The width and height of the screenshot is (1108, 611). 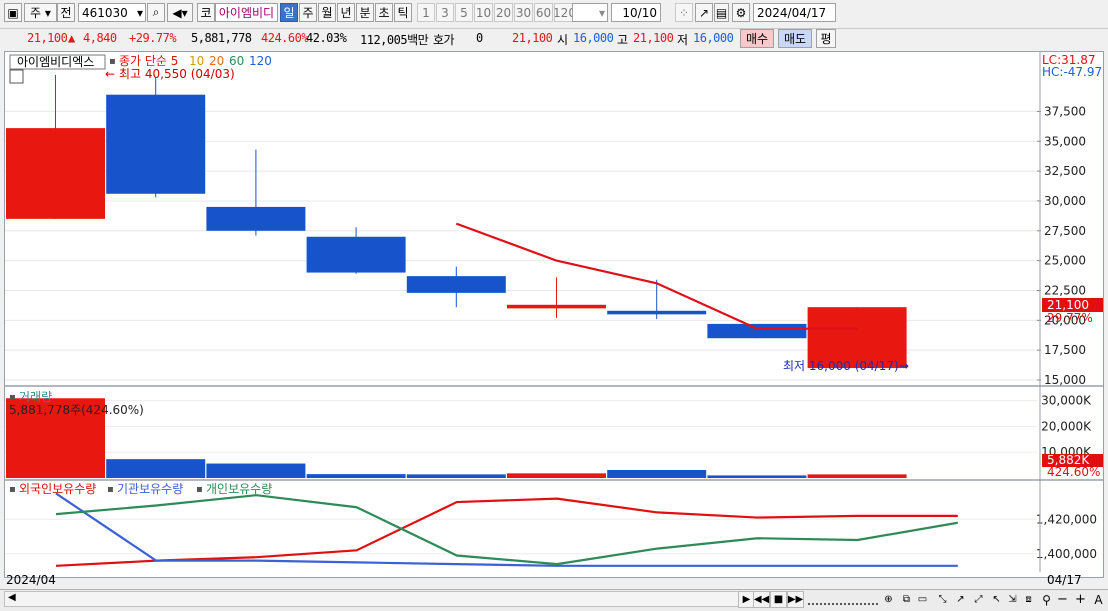 I want to click on interval-button-3: 10, so click(x=483, y=12).